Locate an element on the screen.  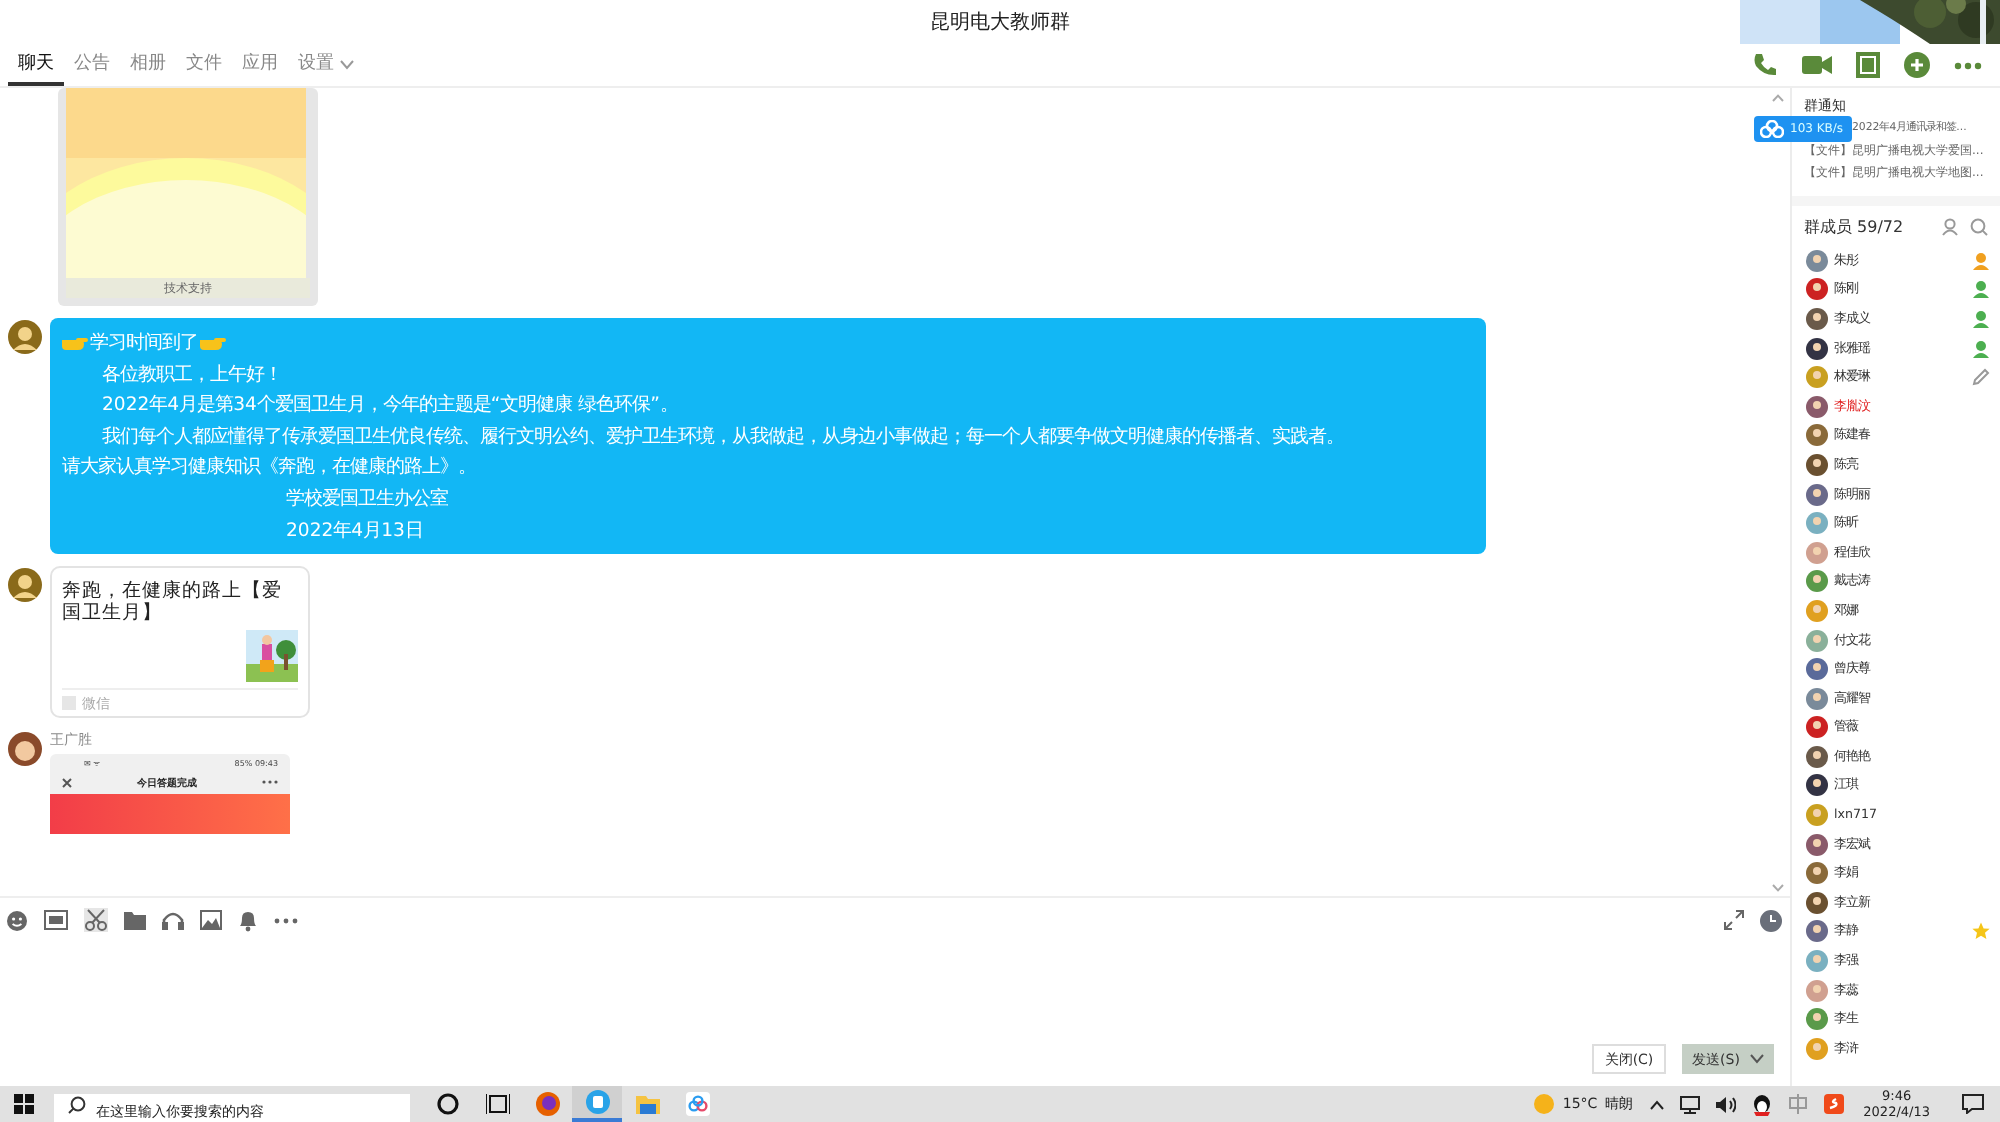
input-app-icon is located at coordinates (1833, 1104).